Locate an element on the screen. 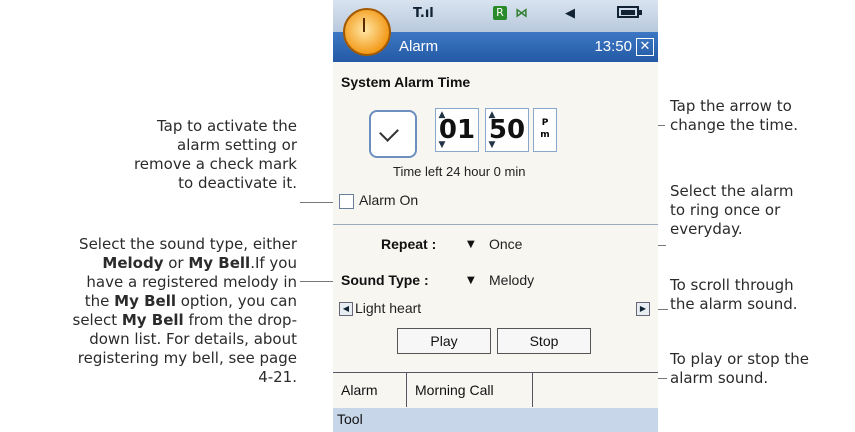 Image resolution: width=855 pixels, height=432 pixels. hours-stepper: ▲ ▼ is located at coordinates (442, 130).